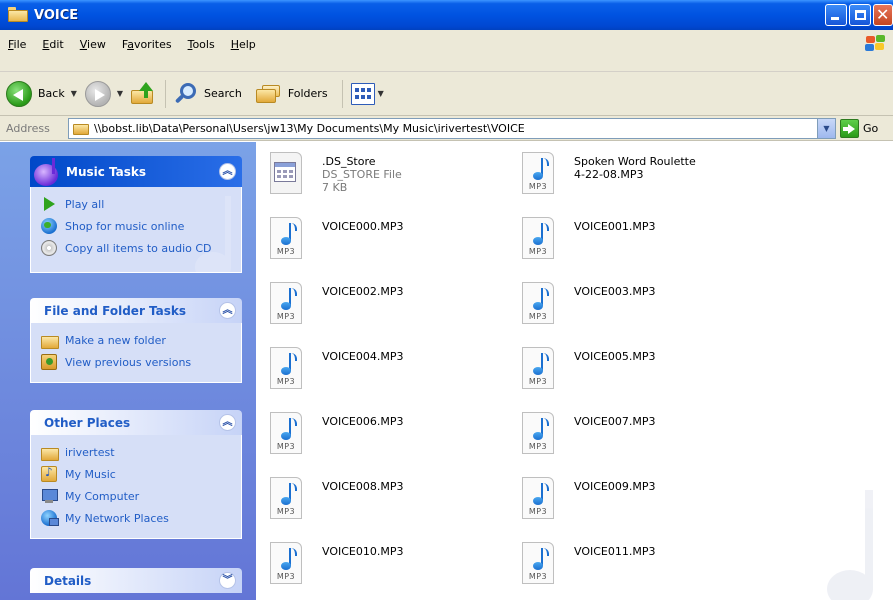 Image resolution: width=893 pixels, height=600 pixels. What do you see at coordinates (646, 308) in the screenshot?
I see `file-item: MP3 VOICE003.MP3` at bounding box center [646, 308].